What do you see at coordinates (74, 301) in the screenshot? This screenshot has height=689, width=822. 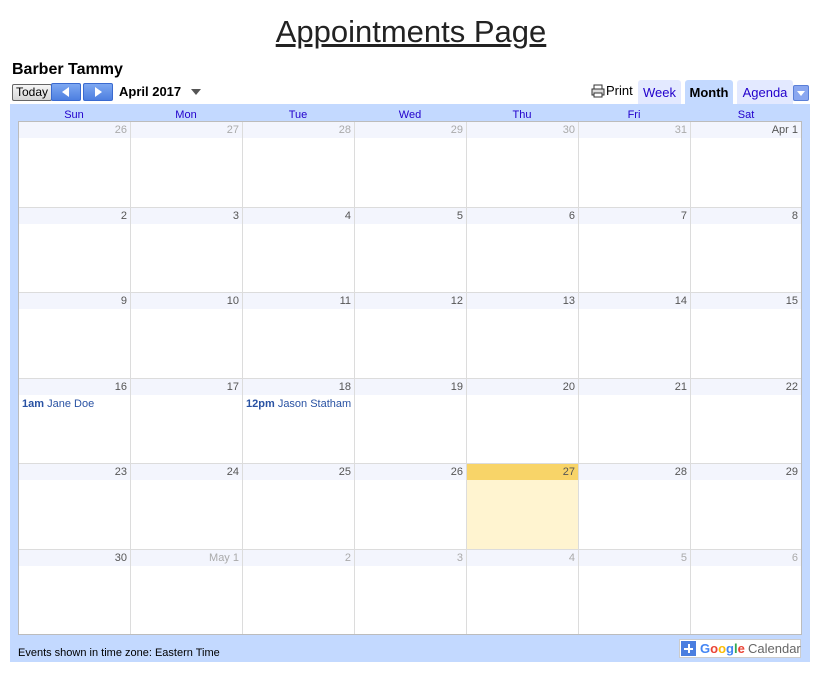 I see `day-number: 9` at bounding box center [74, 301].